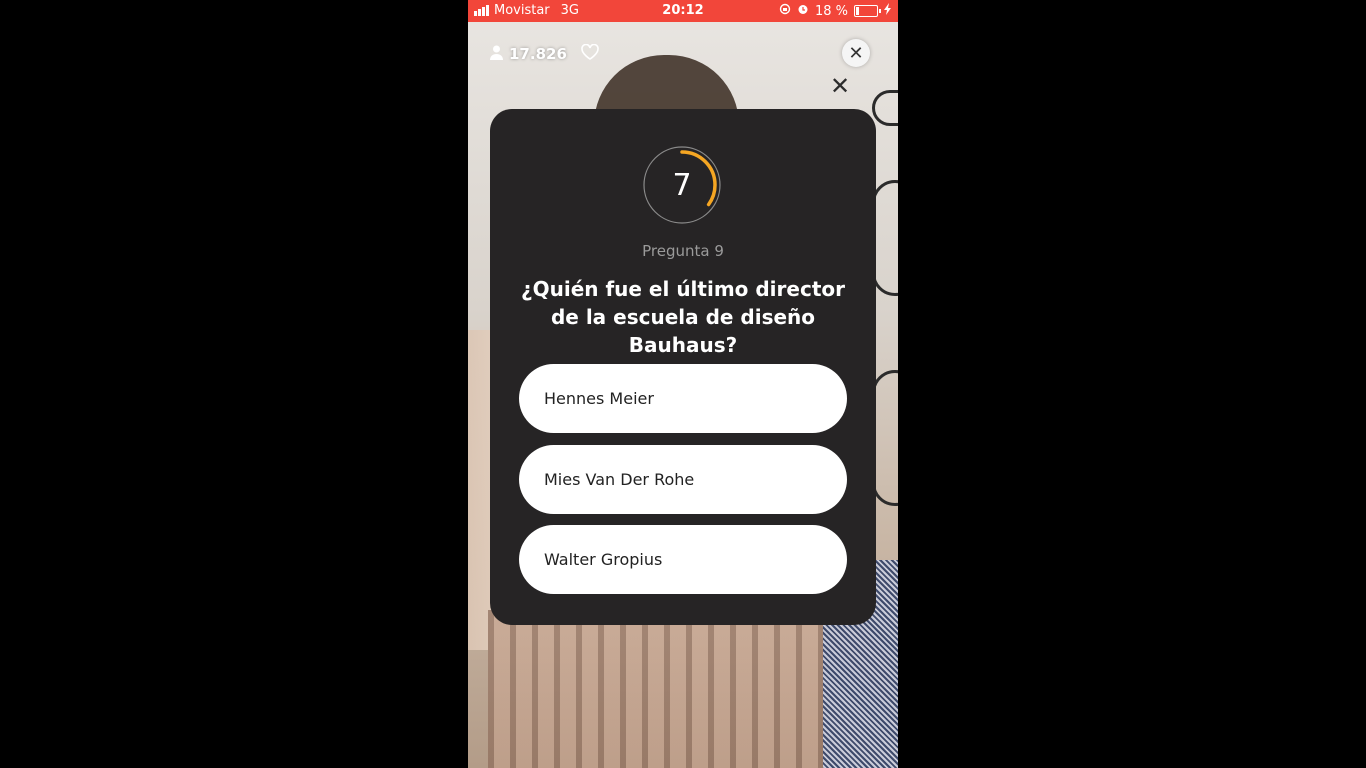 The image size is (1366, 768). What do you see at coordinates (538, 54) in the screenshot?
I see `viewer-count-value: 17.826` at bounding box center [538, 54].